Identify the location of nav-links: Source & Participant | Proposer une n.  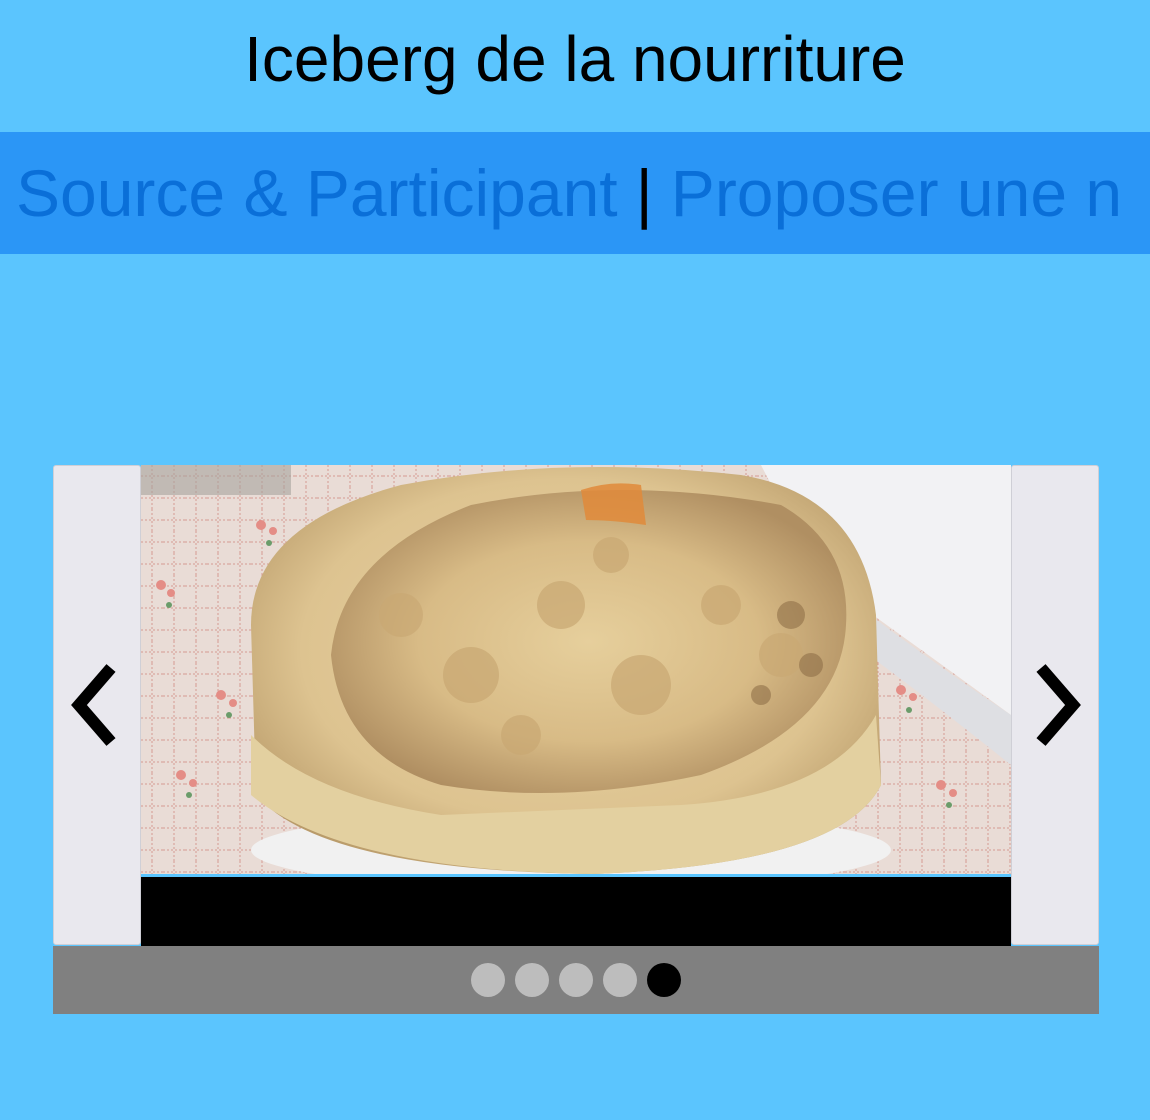
(561, 193).